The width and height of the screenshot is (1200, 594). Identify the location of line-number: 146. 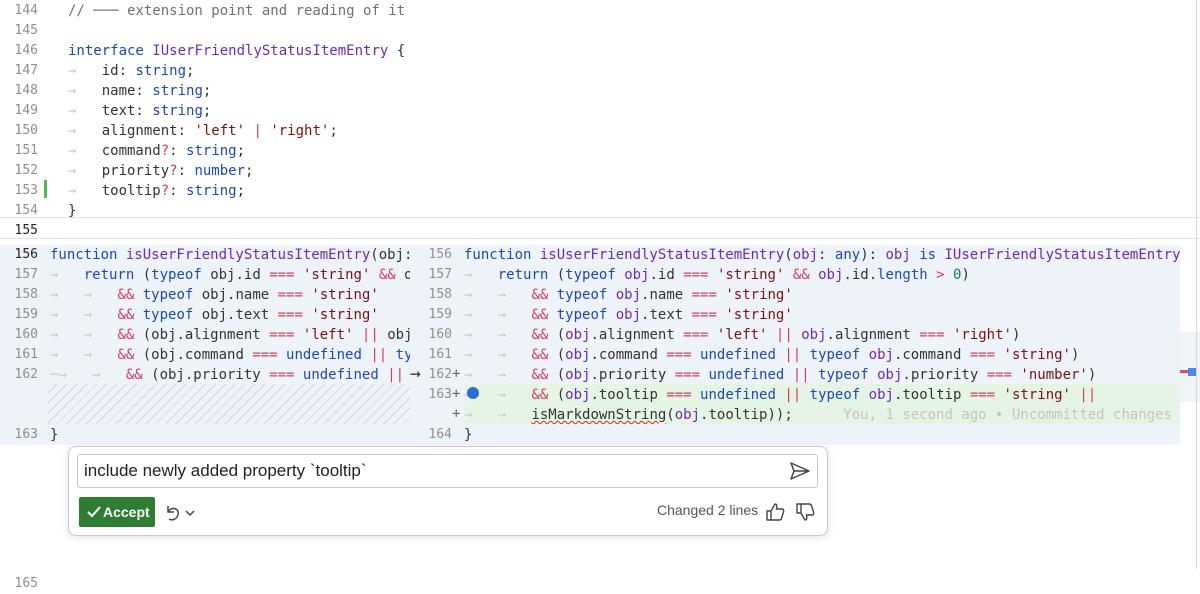
(26, 50).